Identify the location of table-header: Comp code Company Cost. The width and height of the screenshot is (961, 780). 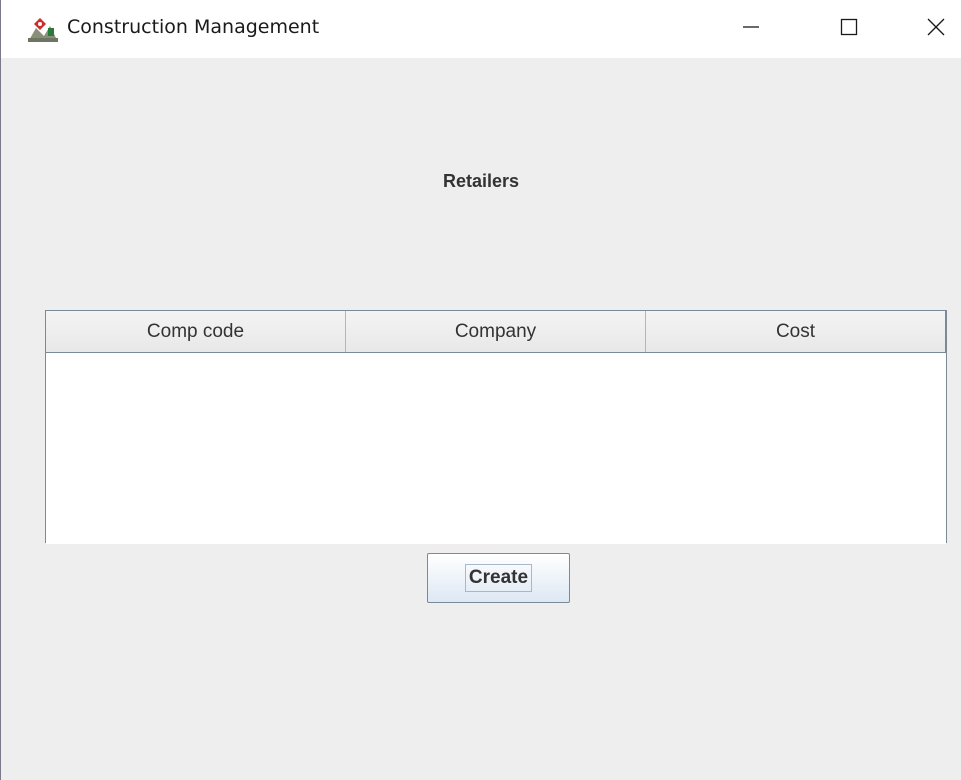
(496, 332).